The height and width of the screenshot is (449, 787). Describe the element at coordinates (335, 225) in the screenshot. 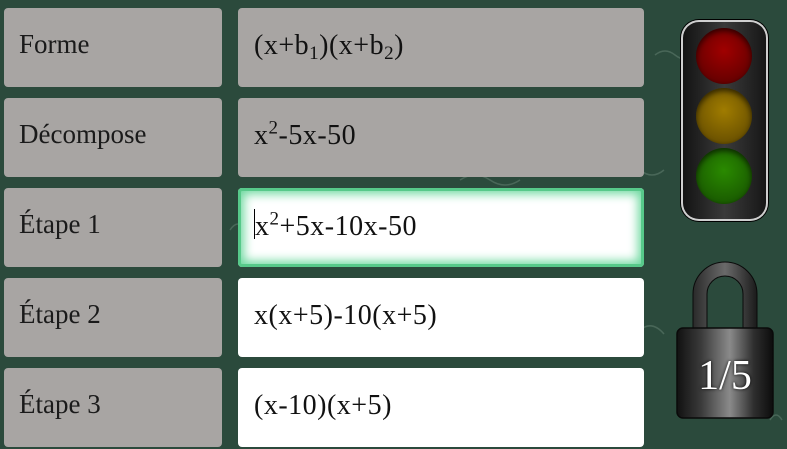

I see `input-etape-1-text: x2+5x-10x-50` at that location.